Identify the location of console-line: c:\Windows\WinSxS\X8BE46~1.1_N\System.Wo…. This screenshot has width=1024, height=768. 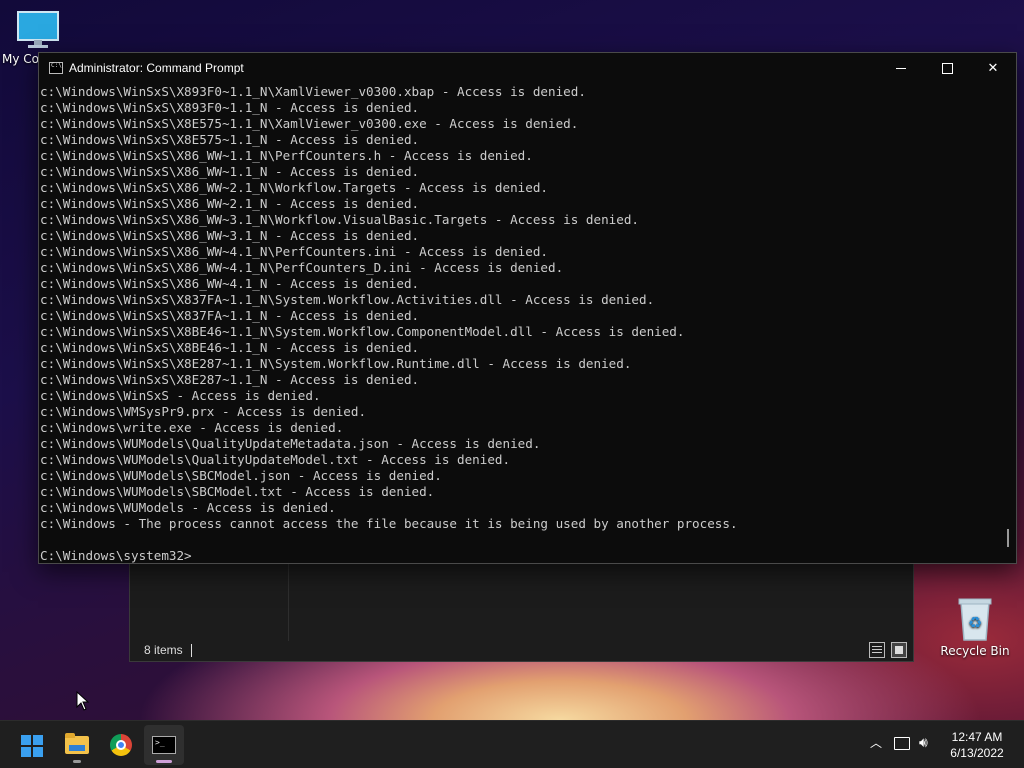
(362, 331).